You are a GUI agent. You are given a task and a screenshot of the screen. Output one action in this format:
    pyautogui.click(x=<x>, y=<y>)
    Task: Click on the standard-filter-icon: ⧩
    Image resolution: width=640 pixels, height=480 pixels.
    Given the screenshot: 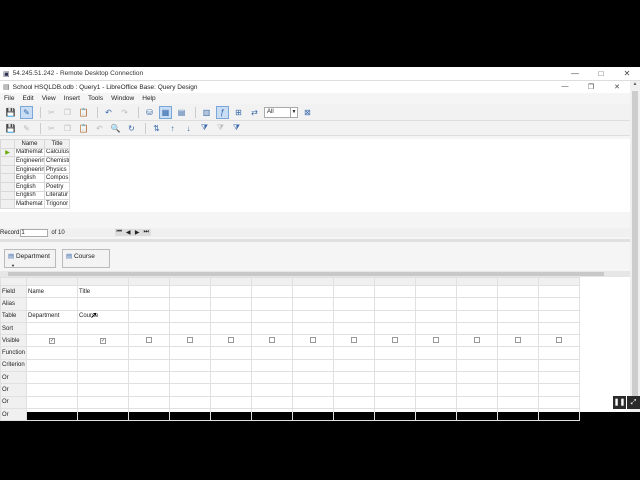 What is the action you would take?
    pyautogui.click(x=236, y=128)
    